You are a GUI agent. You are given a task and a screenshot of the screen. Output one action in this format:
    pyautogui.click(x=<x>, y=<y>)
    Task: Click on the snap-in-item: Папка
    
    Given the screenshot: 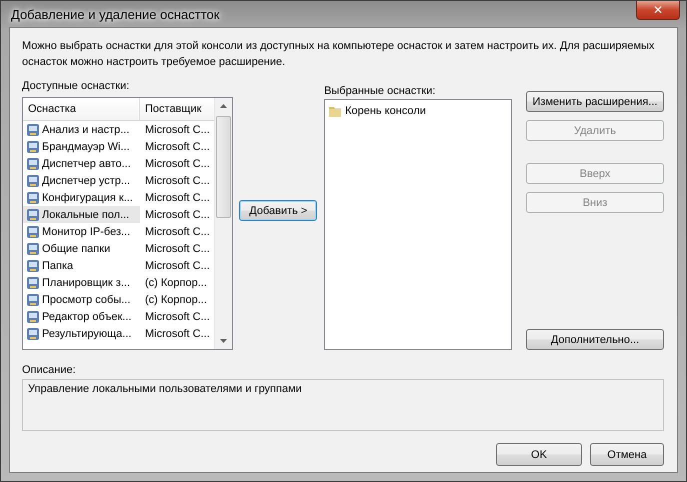 What is the action you would take?
    pyautogui.click(x=81, y=265)
    